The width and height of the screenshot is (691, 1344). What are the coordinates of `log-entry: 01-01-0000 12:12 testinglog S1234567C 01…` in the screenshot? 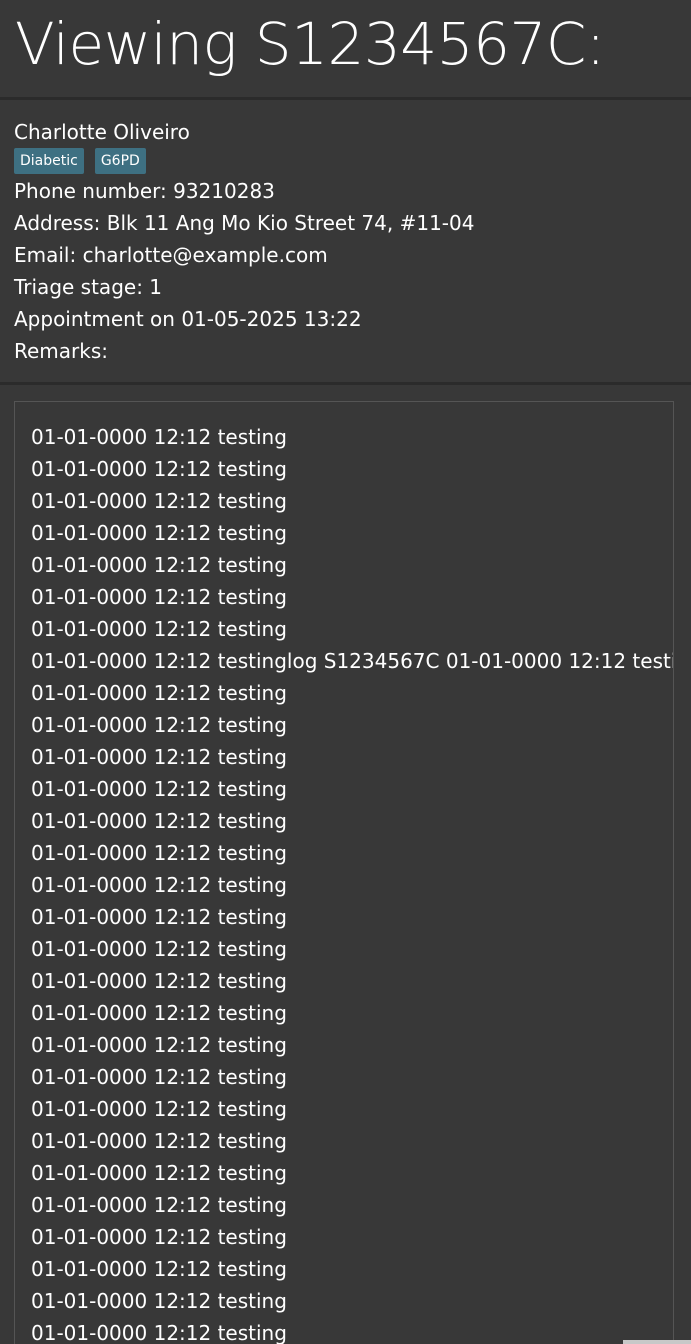 It's located at (352, 661).